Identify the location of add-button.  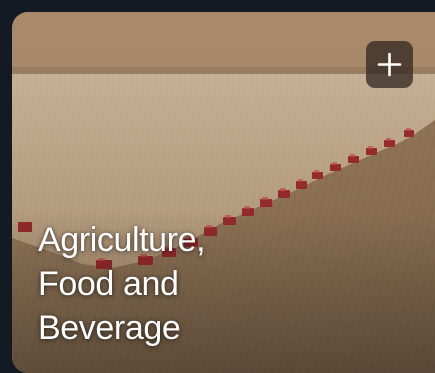
(389, 64).